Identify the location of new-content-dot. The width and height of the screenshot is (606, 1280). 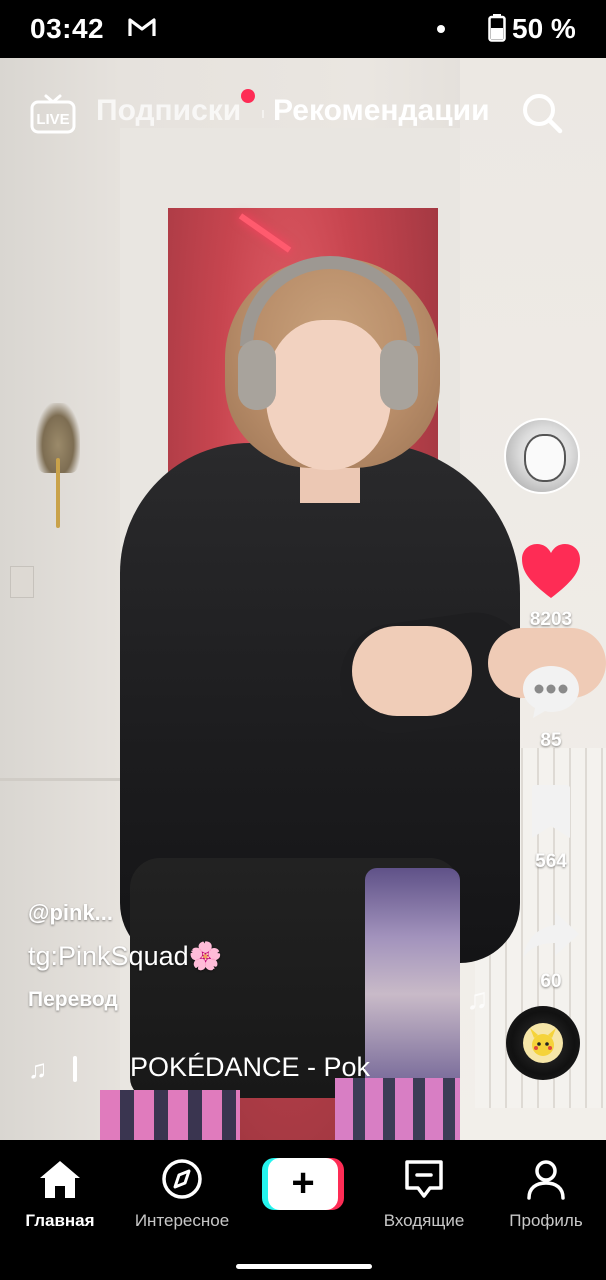
(248, 96).